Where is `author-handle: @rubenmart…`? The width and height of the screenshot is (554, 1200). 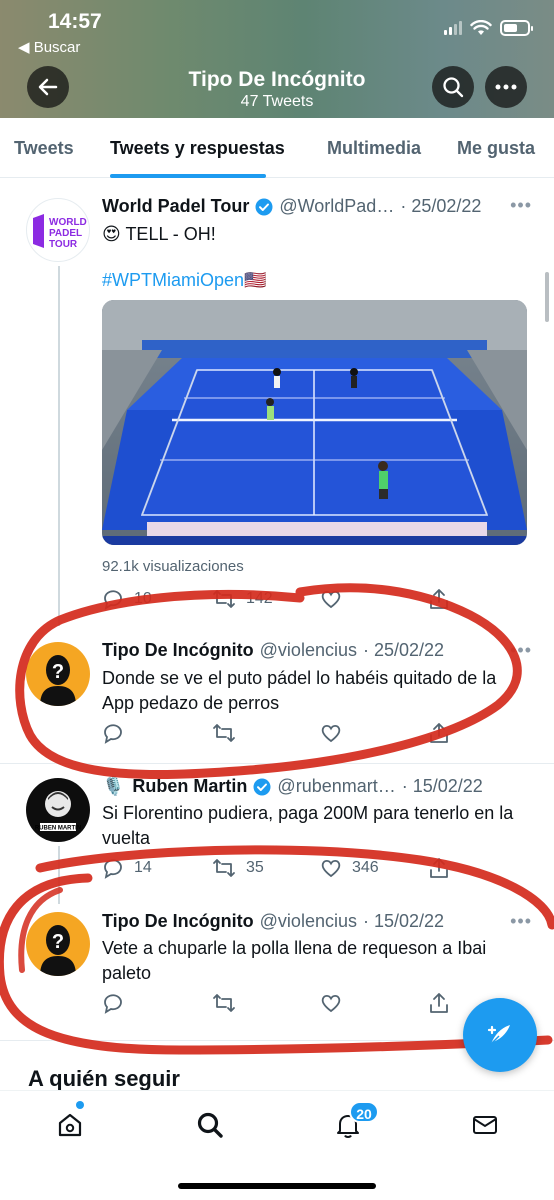
author-handle: @rubenmart… is located at coordinates (336, 786).